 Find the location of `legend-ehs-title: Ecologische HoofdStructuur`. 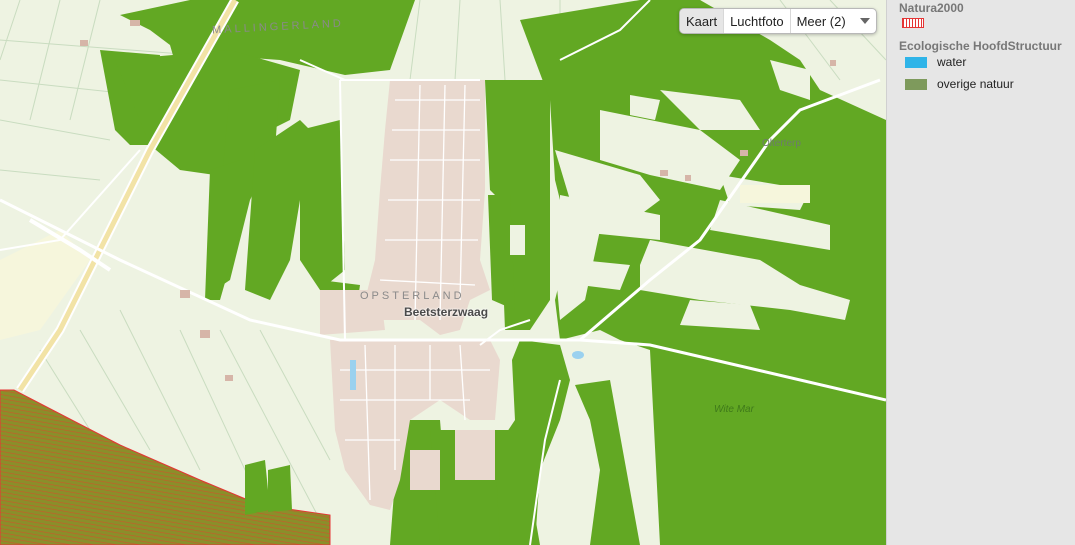

legend-ehs-title: Ecologische HoofdStructuur is located at coordinates (980, 46).